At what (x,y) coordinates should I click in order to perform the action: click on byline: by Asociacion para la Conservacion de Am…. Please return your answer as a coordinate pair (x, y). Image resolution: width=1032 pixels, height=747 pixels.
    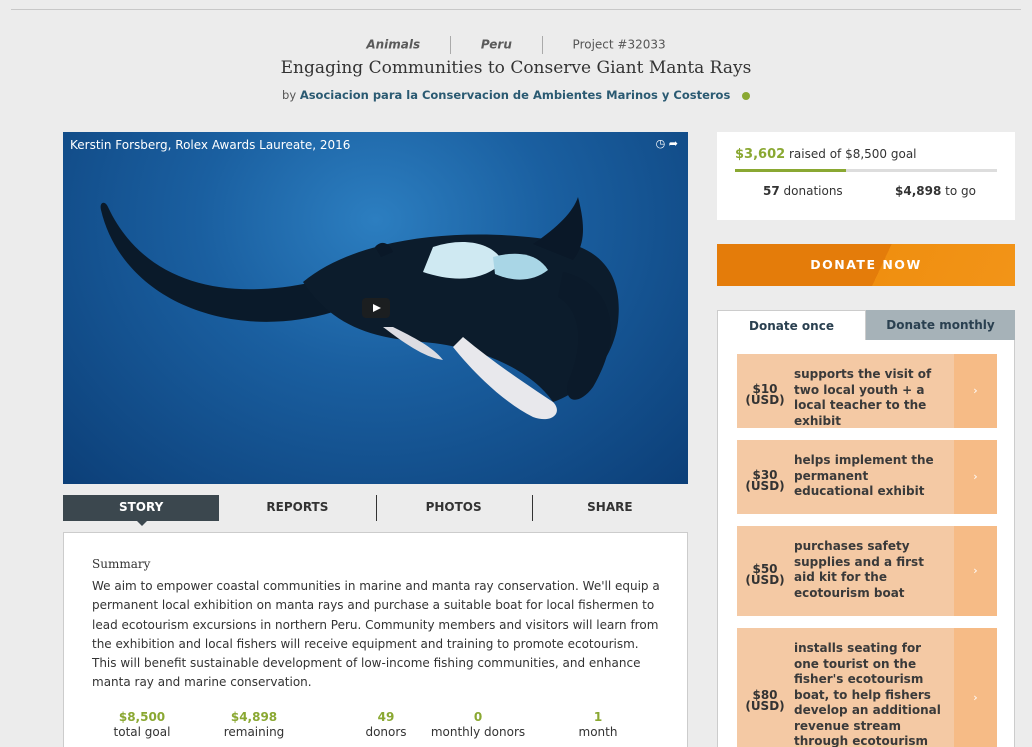
    Looking at the image, I should click on (516, 95).